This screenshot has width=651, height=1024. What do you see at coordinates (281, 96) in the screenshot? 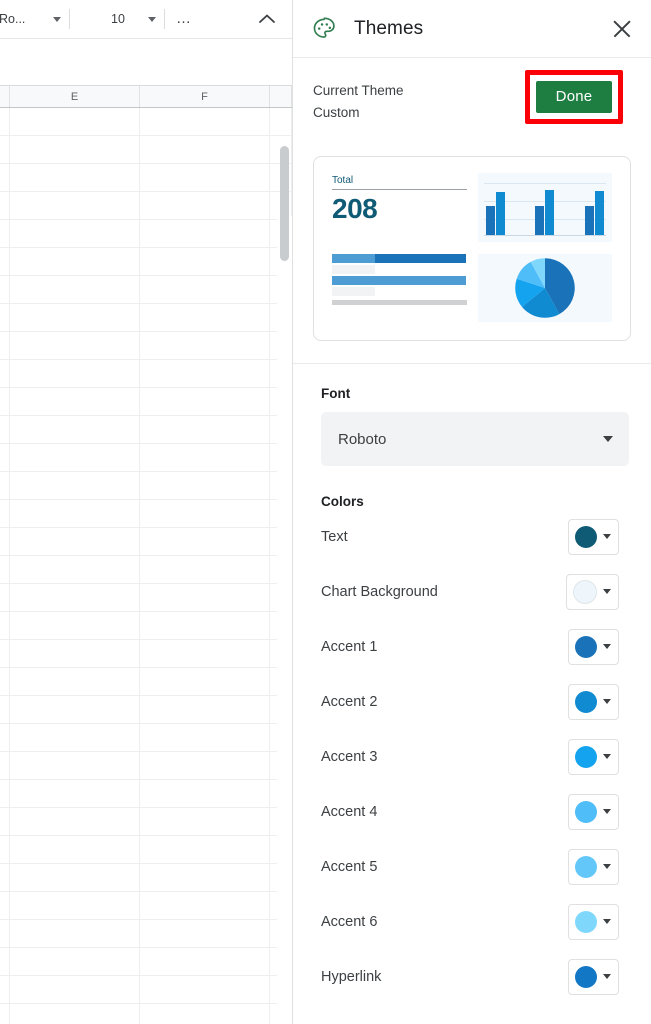
I see `column-header-partial-right` at bounding box center [281, 96].